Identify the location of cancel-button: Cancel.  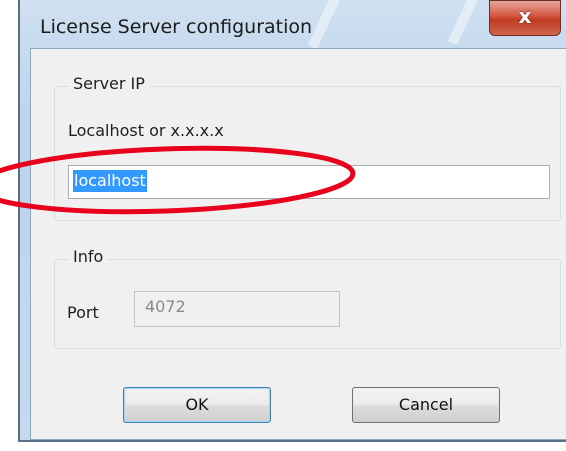
(426, 405).